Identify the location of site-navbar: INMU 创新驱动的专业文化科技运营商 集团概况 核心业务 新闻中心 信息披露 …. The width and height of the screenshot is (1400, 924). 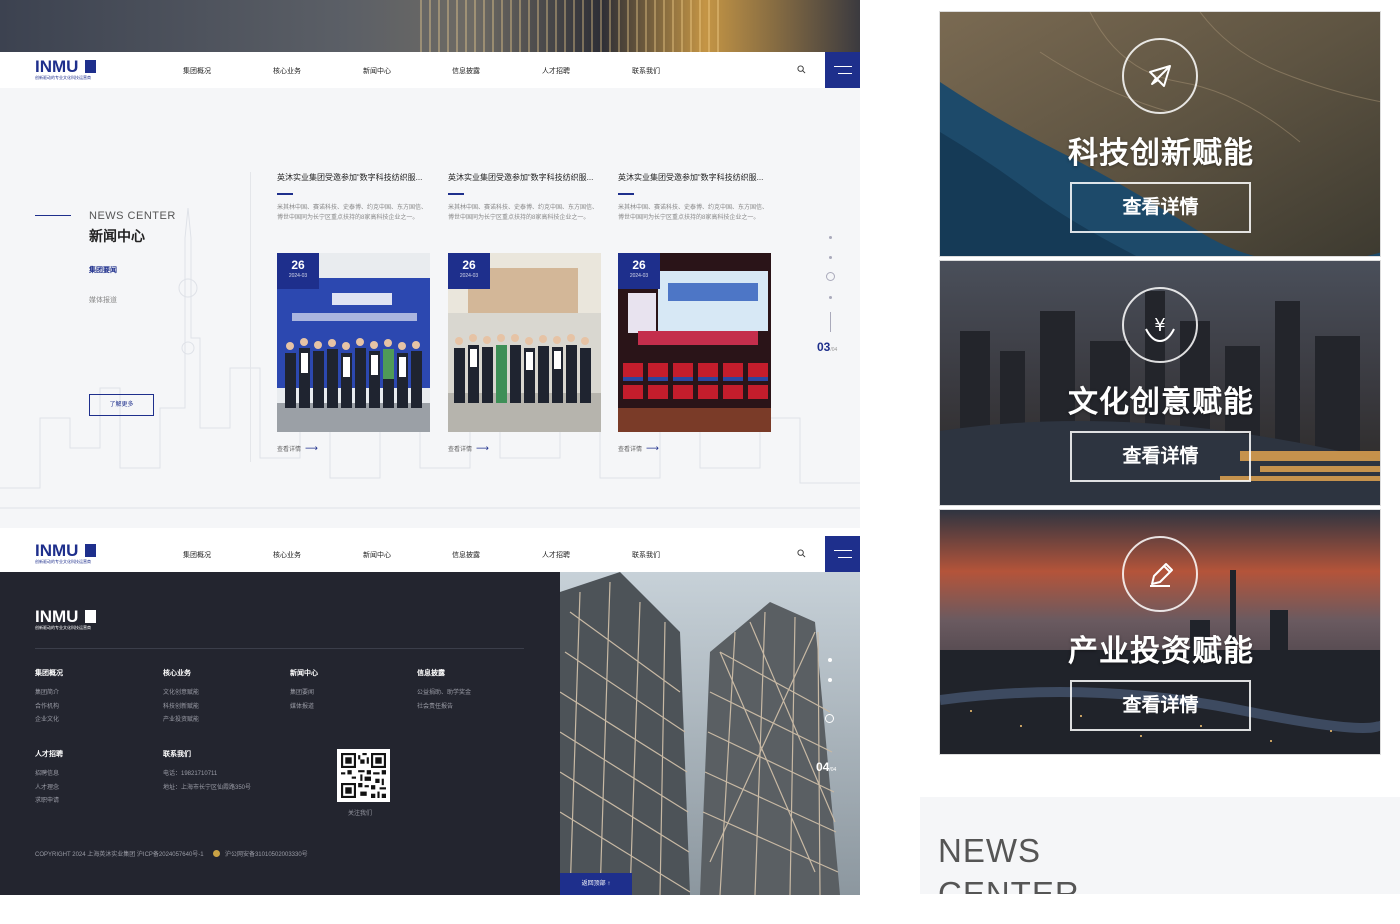
(430, 70).